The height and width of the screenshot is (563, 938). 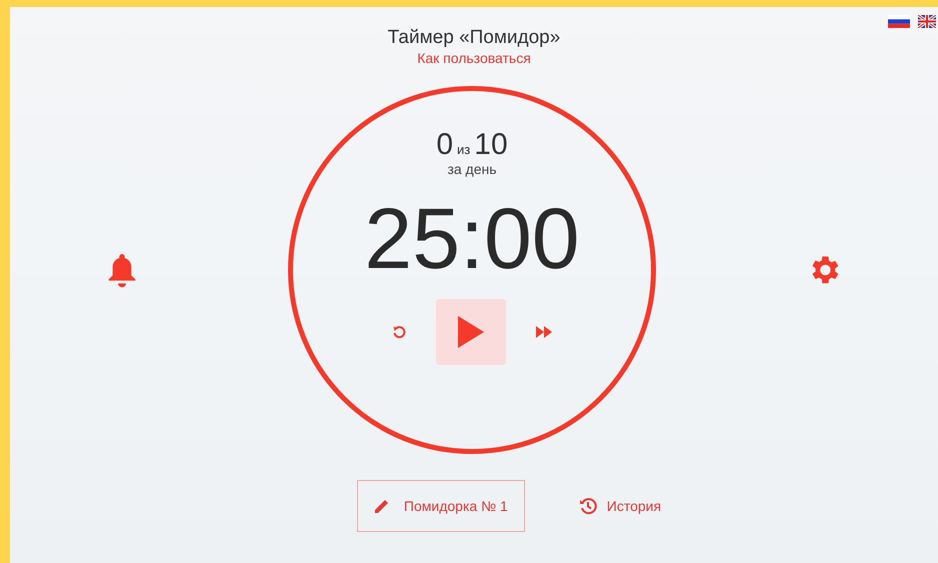 What do you see at coordinates (587, 506) in the screenshot?
I see `history-icon` at bounding box center [587, 506].